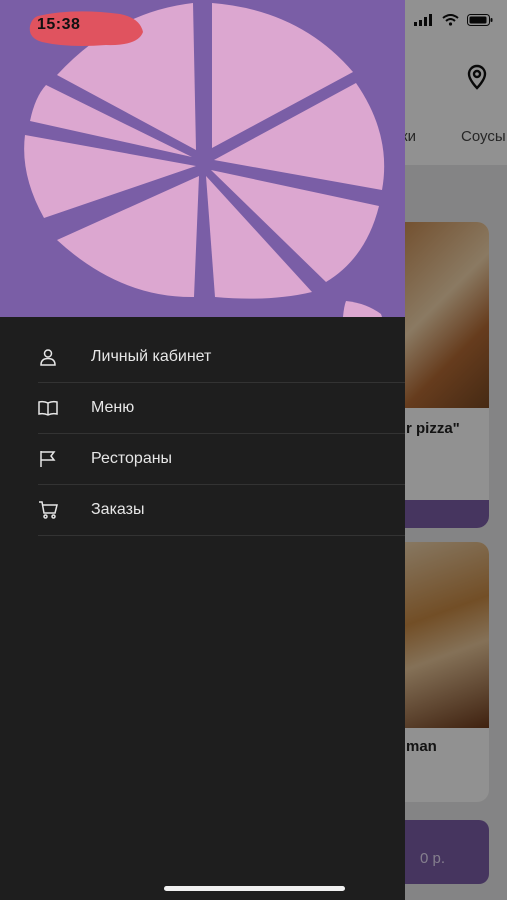 The height and width of the screenshot is (900, 507). What do you see at coordinates (221, 459) in the screenshot?
I see `menu-item-restaurants: Рестораны` at bounding box center [221, 459].